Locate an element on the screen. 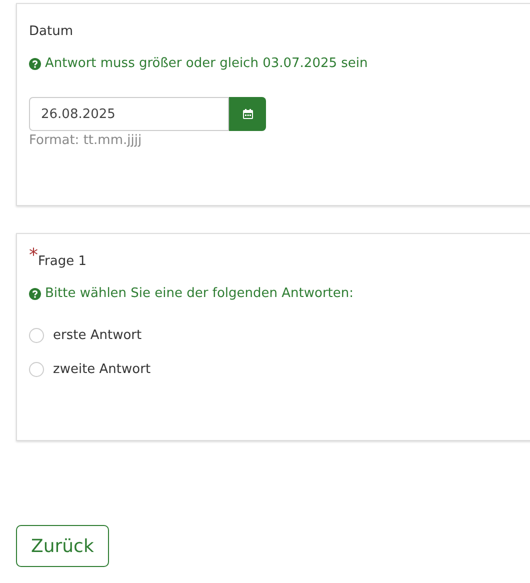 Image resolution: width=530 pixels, height=583 pixels. help-text: Bitte wählen Sie eine der folgenden Antworten: is located at coordinates (199, 293).